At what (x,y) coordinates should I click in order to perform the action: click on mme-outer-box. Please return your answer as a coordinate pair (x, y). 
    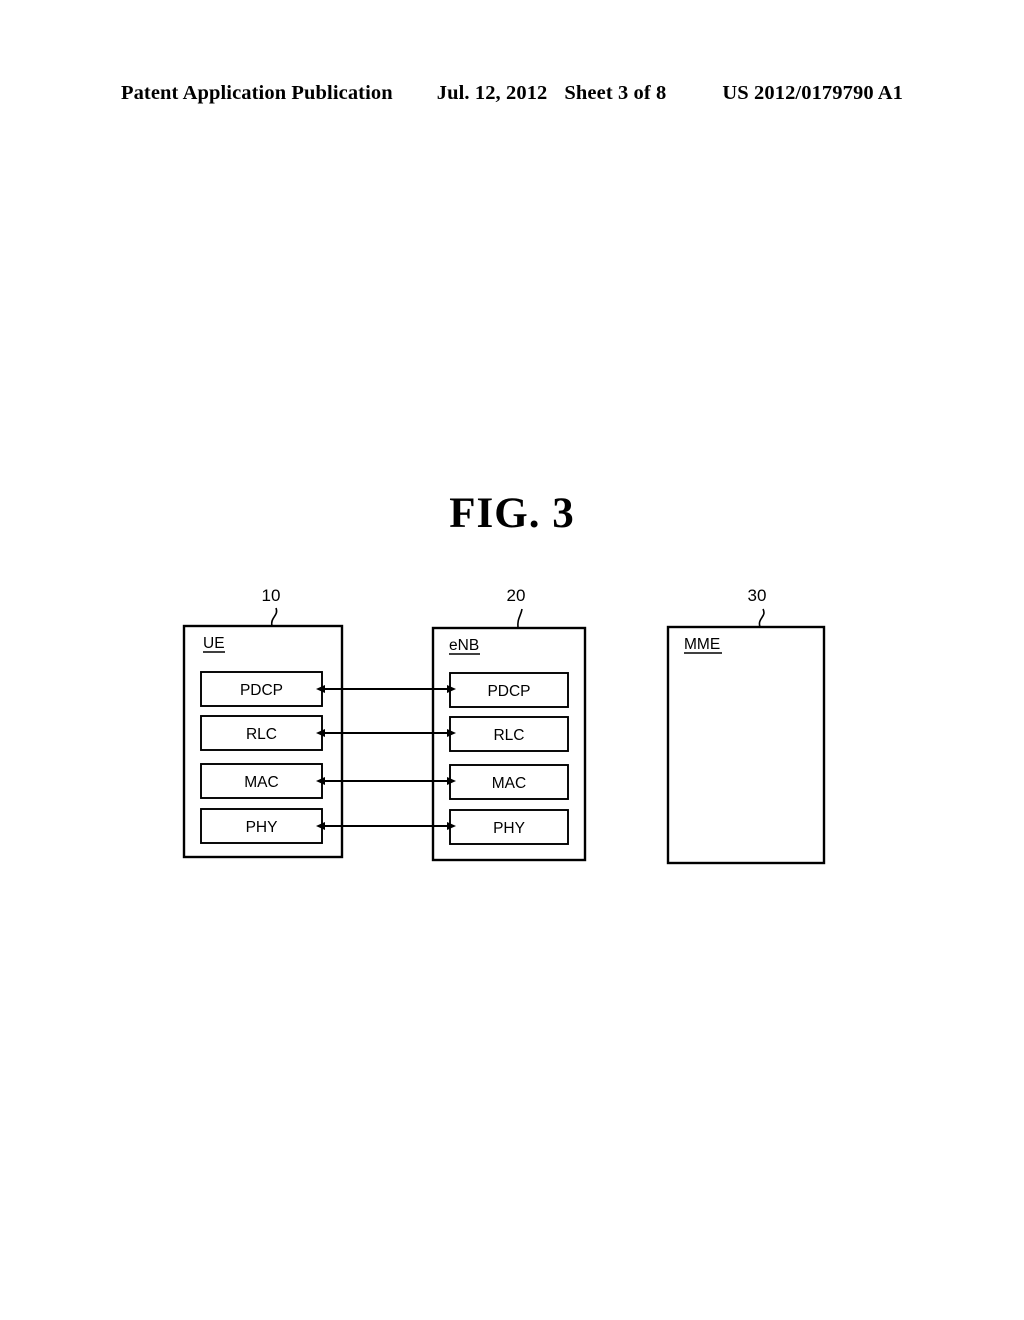
    Looking at the image, I should click on (746, 745).